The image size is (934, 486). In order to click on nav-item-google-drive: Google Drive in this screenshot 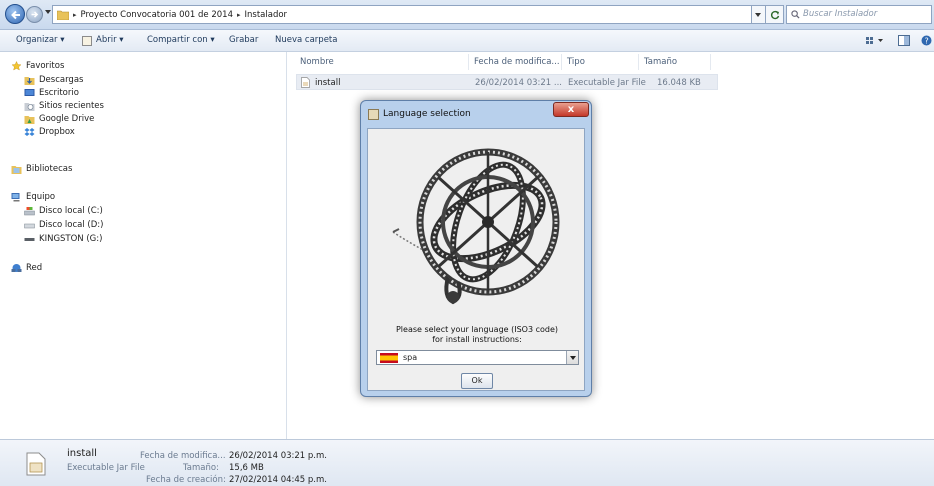, I will do `click(59, 119)`.